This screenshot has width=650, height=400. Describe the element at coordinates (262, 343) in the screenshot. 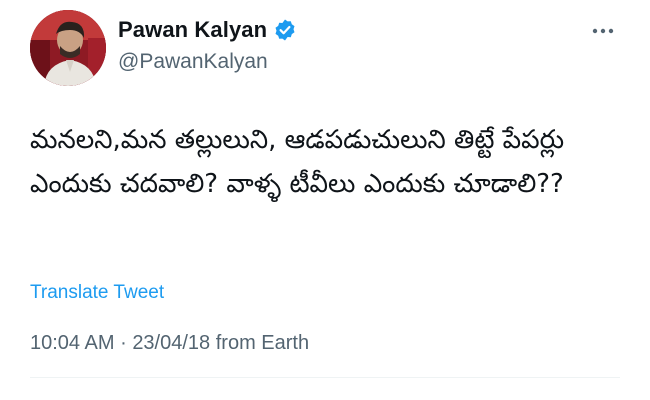

I see `tweet-source: from Earth` at that location.